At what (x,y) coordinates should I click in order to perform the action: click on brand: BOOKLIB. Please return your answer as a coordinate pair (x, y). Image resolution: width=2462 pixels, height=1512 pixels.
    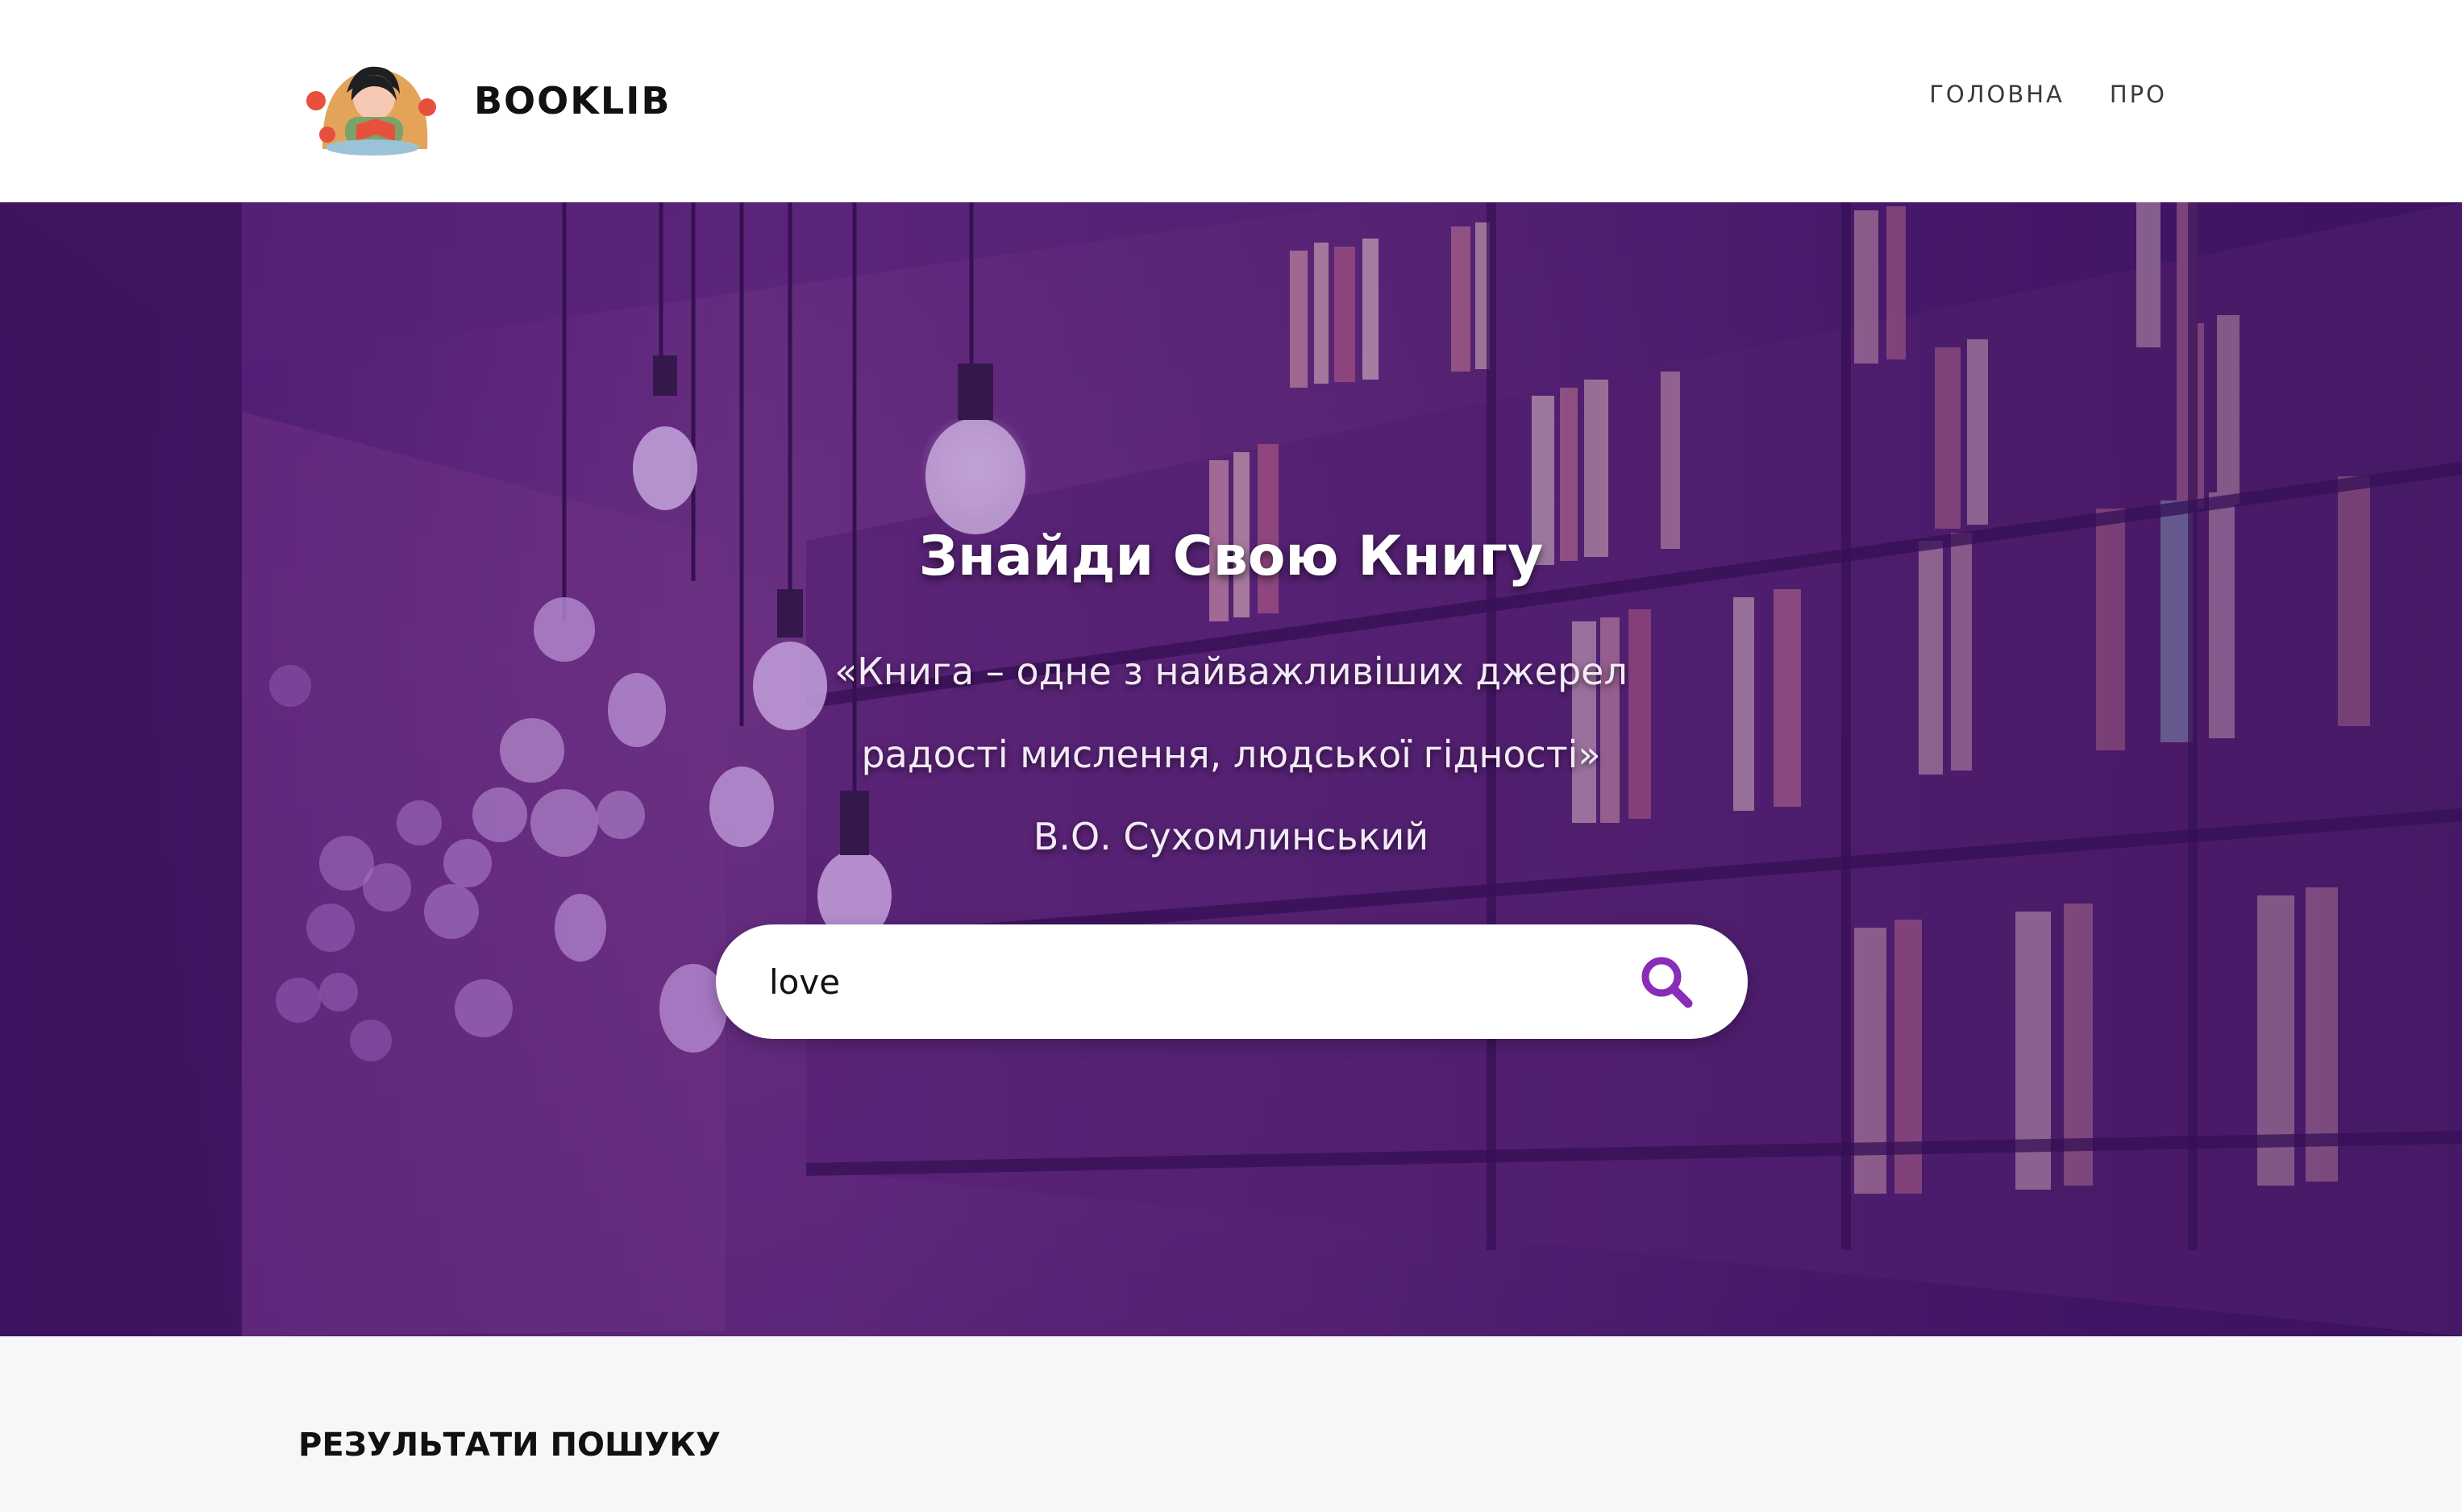
    Looking at the image, I should click on (484, 100).